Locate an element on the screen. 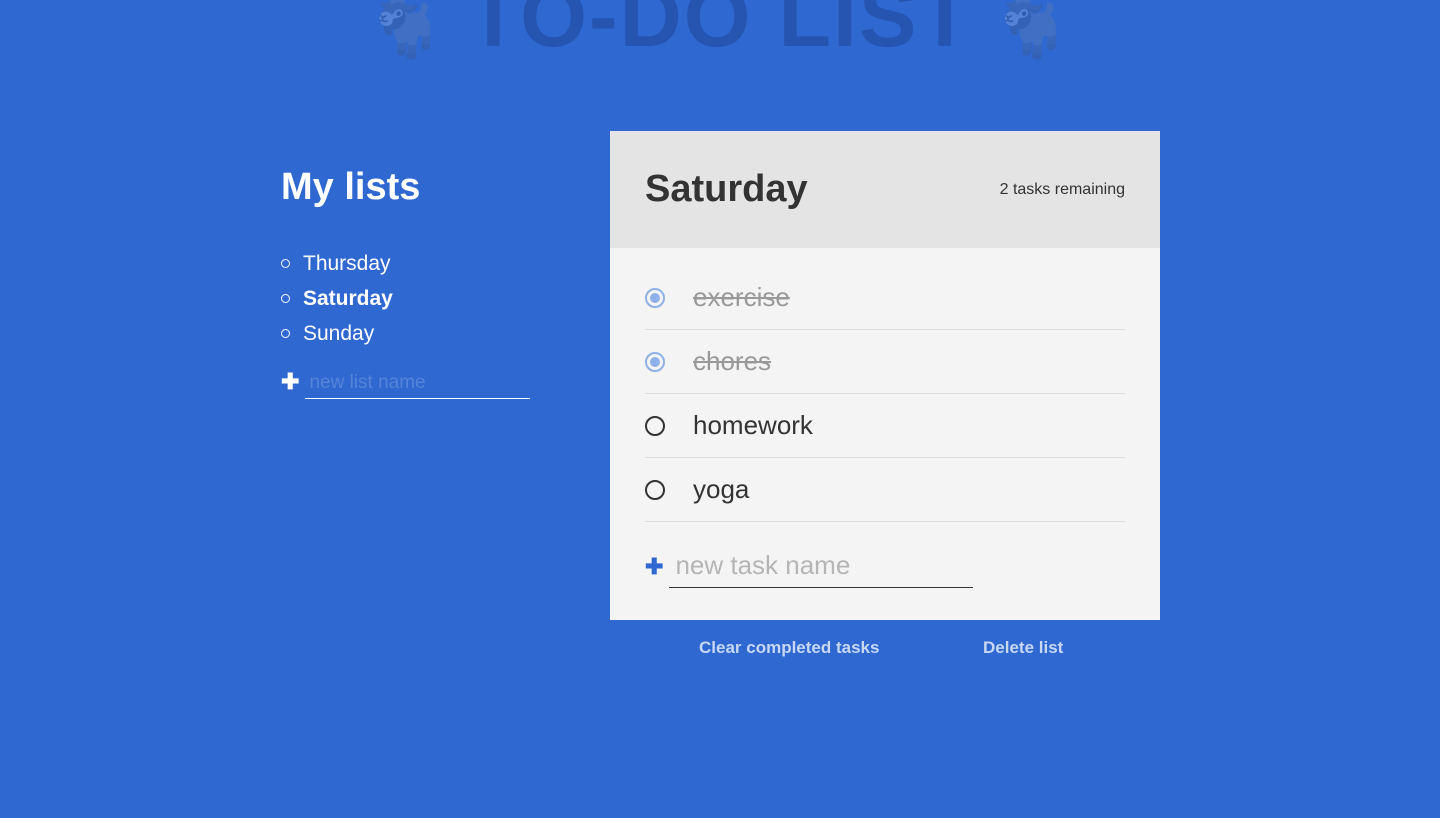 This screenshot has height=818, width=1440. sidebar: My lists Thursday Saturday Sunday ✚ is located at coordinates (406, 281).